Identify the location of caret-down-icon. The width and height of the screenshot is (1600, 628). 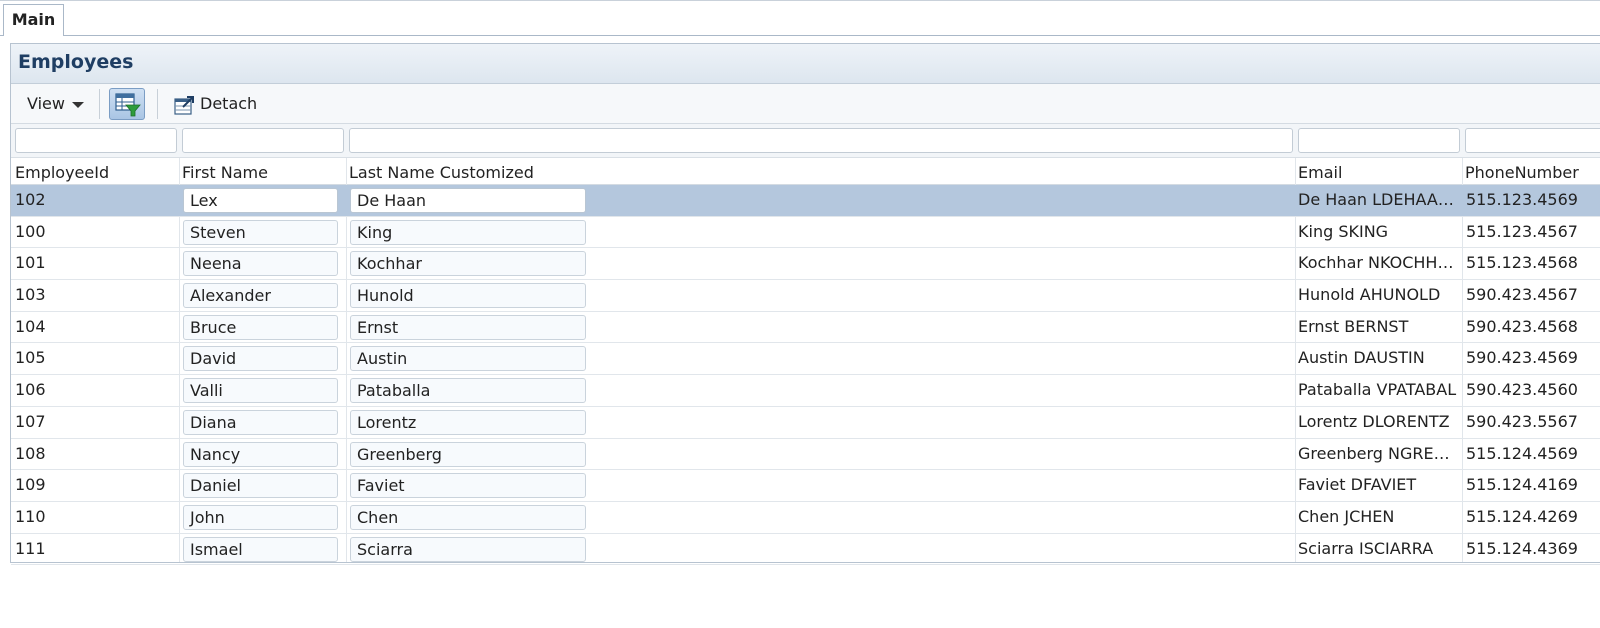
(77, 104).